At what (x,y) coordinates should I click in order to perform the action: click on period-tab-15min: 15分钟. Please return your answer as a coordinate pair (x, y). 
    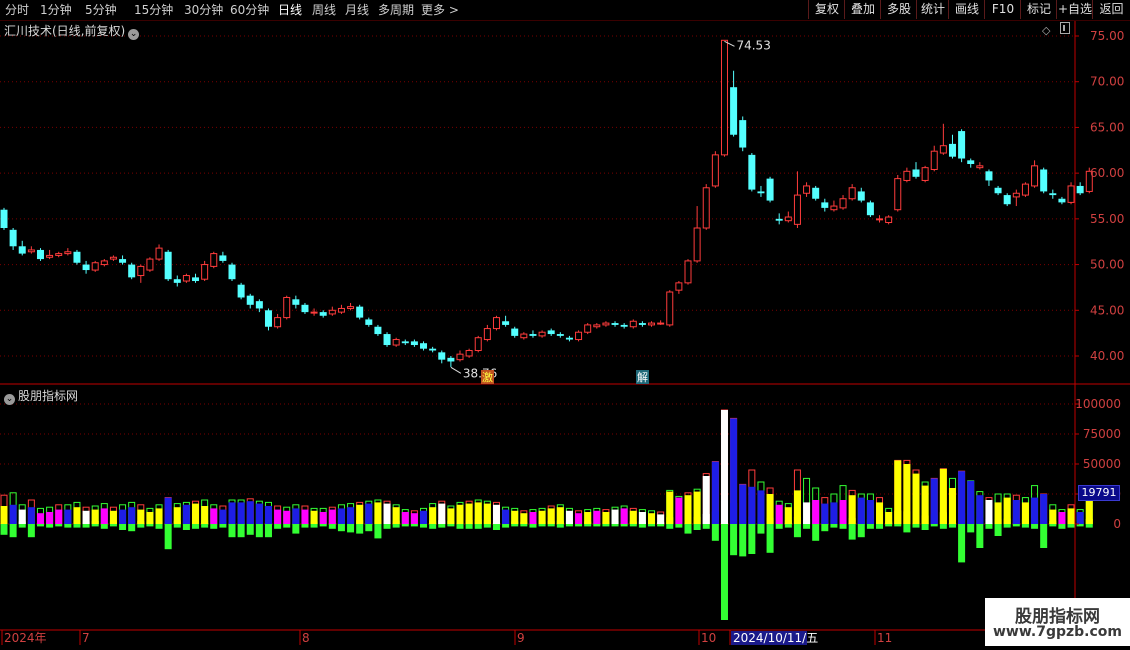
    Looking at the image, I should click on (153, 10).